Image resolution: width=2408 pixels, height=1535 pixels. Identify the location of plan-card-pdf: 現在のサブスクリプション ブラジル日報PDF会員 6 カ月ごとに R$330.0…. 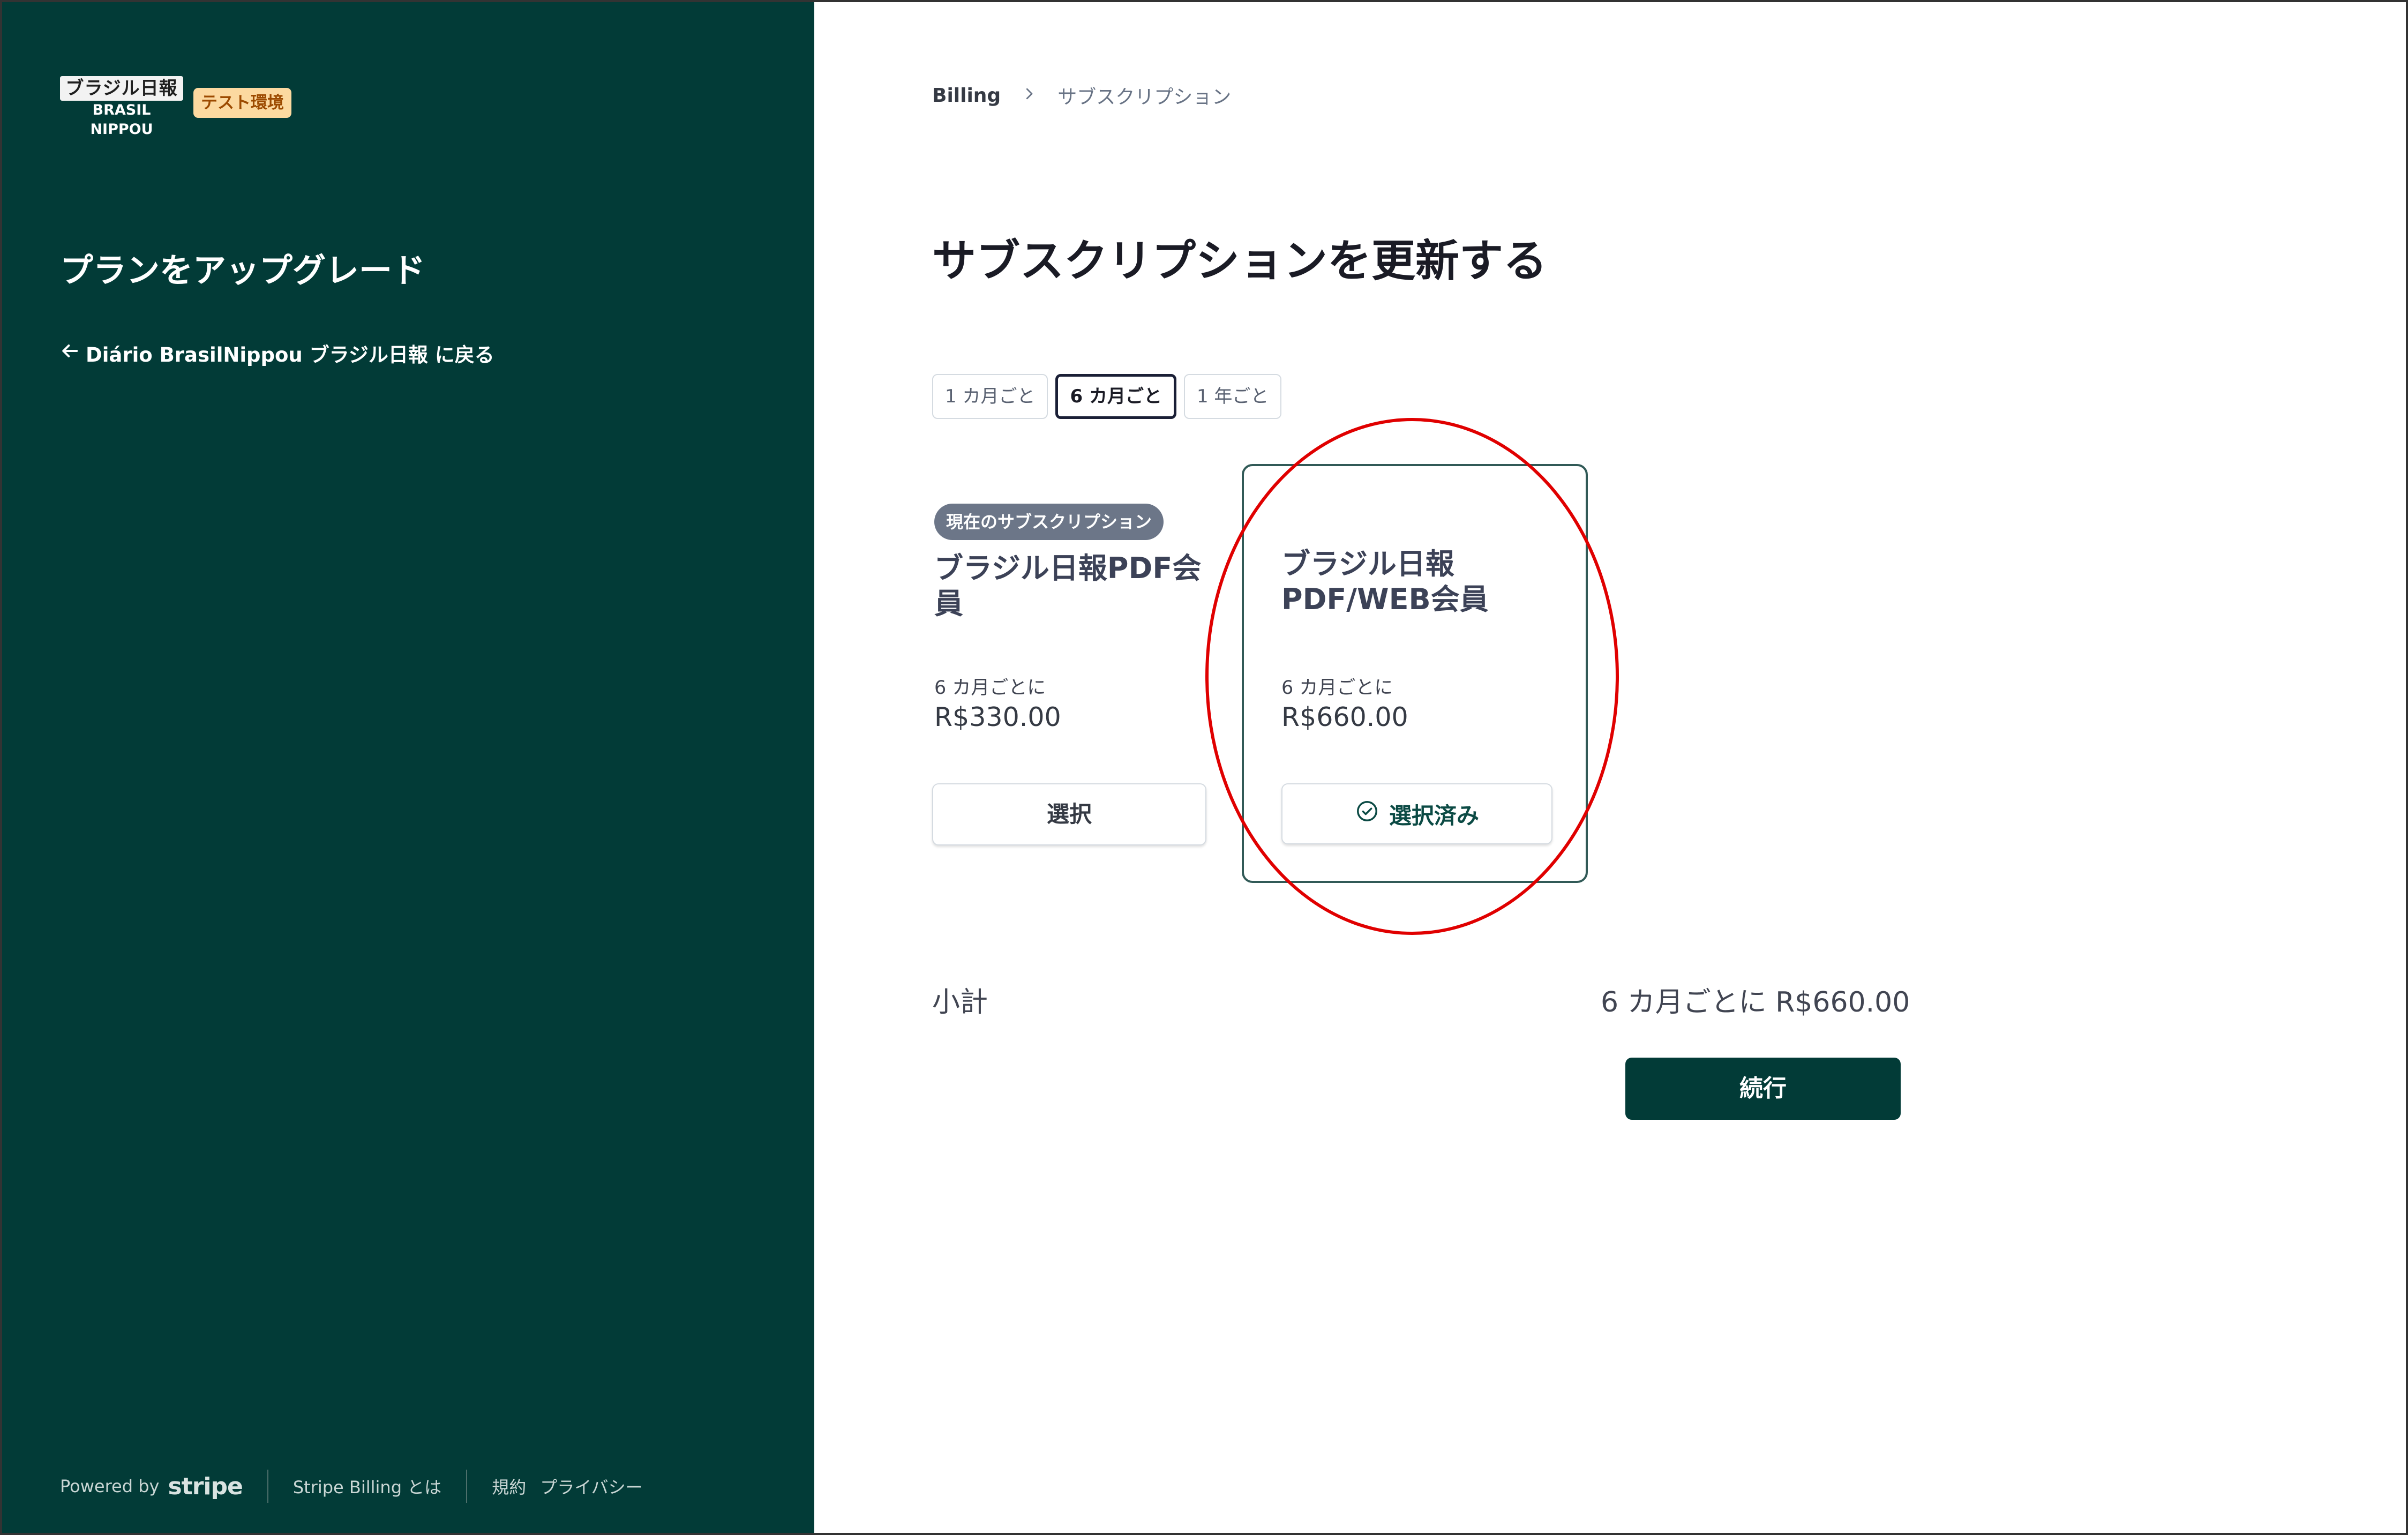
(1071, 675).